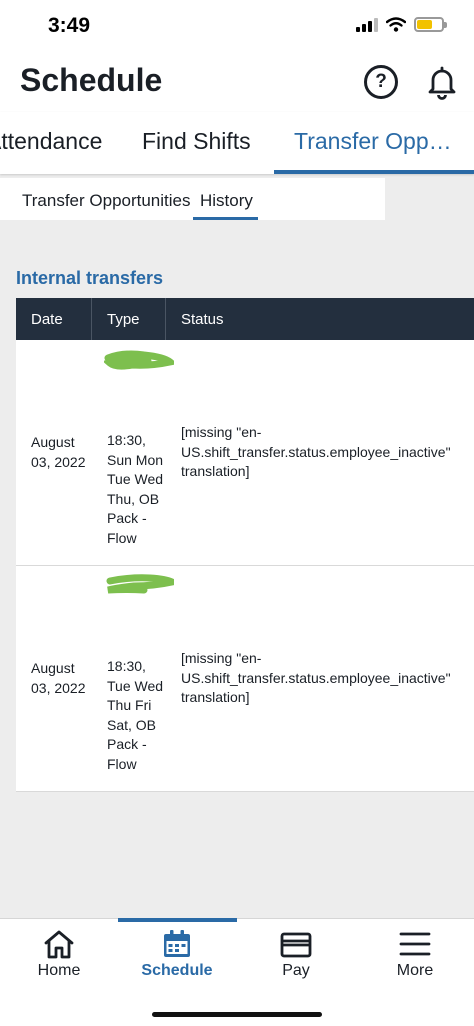 The height and width of the screenshot is (1026, 474). I want to click on subtab-history: History, so click(226, 201).